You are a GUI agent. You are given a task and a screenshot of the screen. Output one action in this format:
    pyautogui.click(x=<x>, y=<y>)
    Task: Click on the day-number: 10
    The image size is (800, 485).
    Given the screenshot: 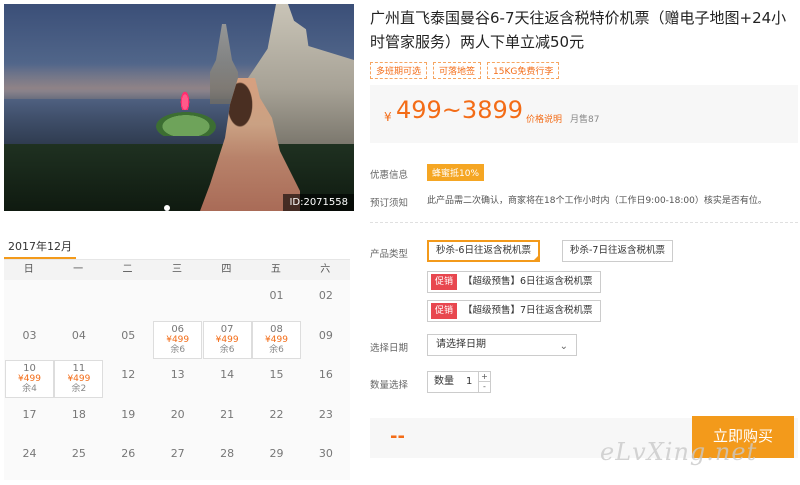 What is the action you would take?
    pyautogui.click(x=29, y=368)
    